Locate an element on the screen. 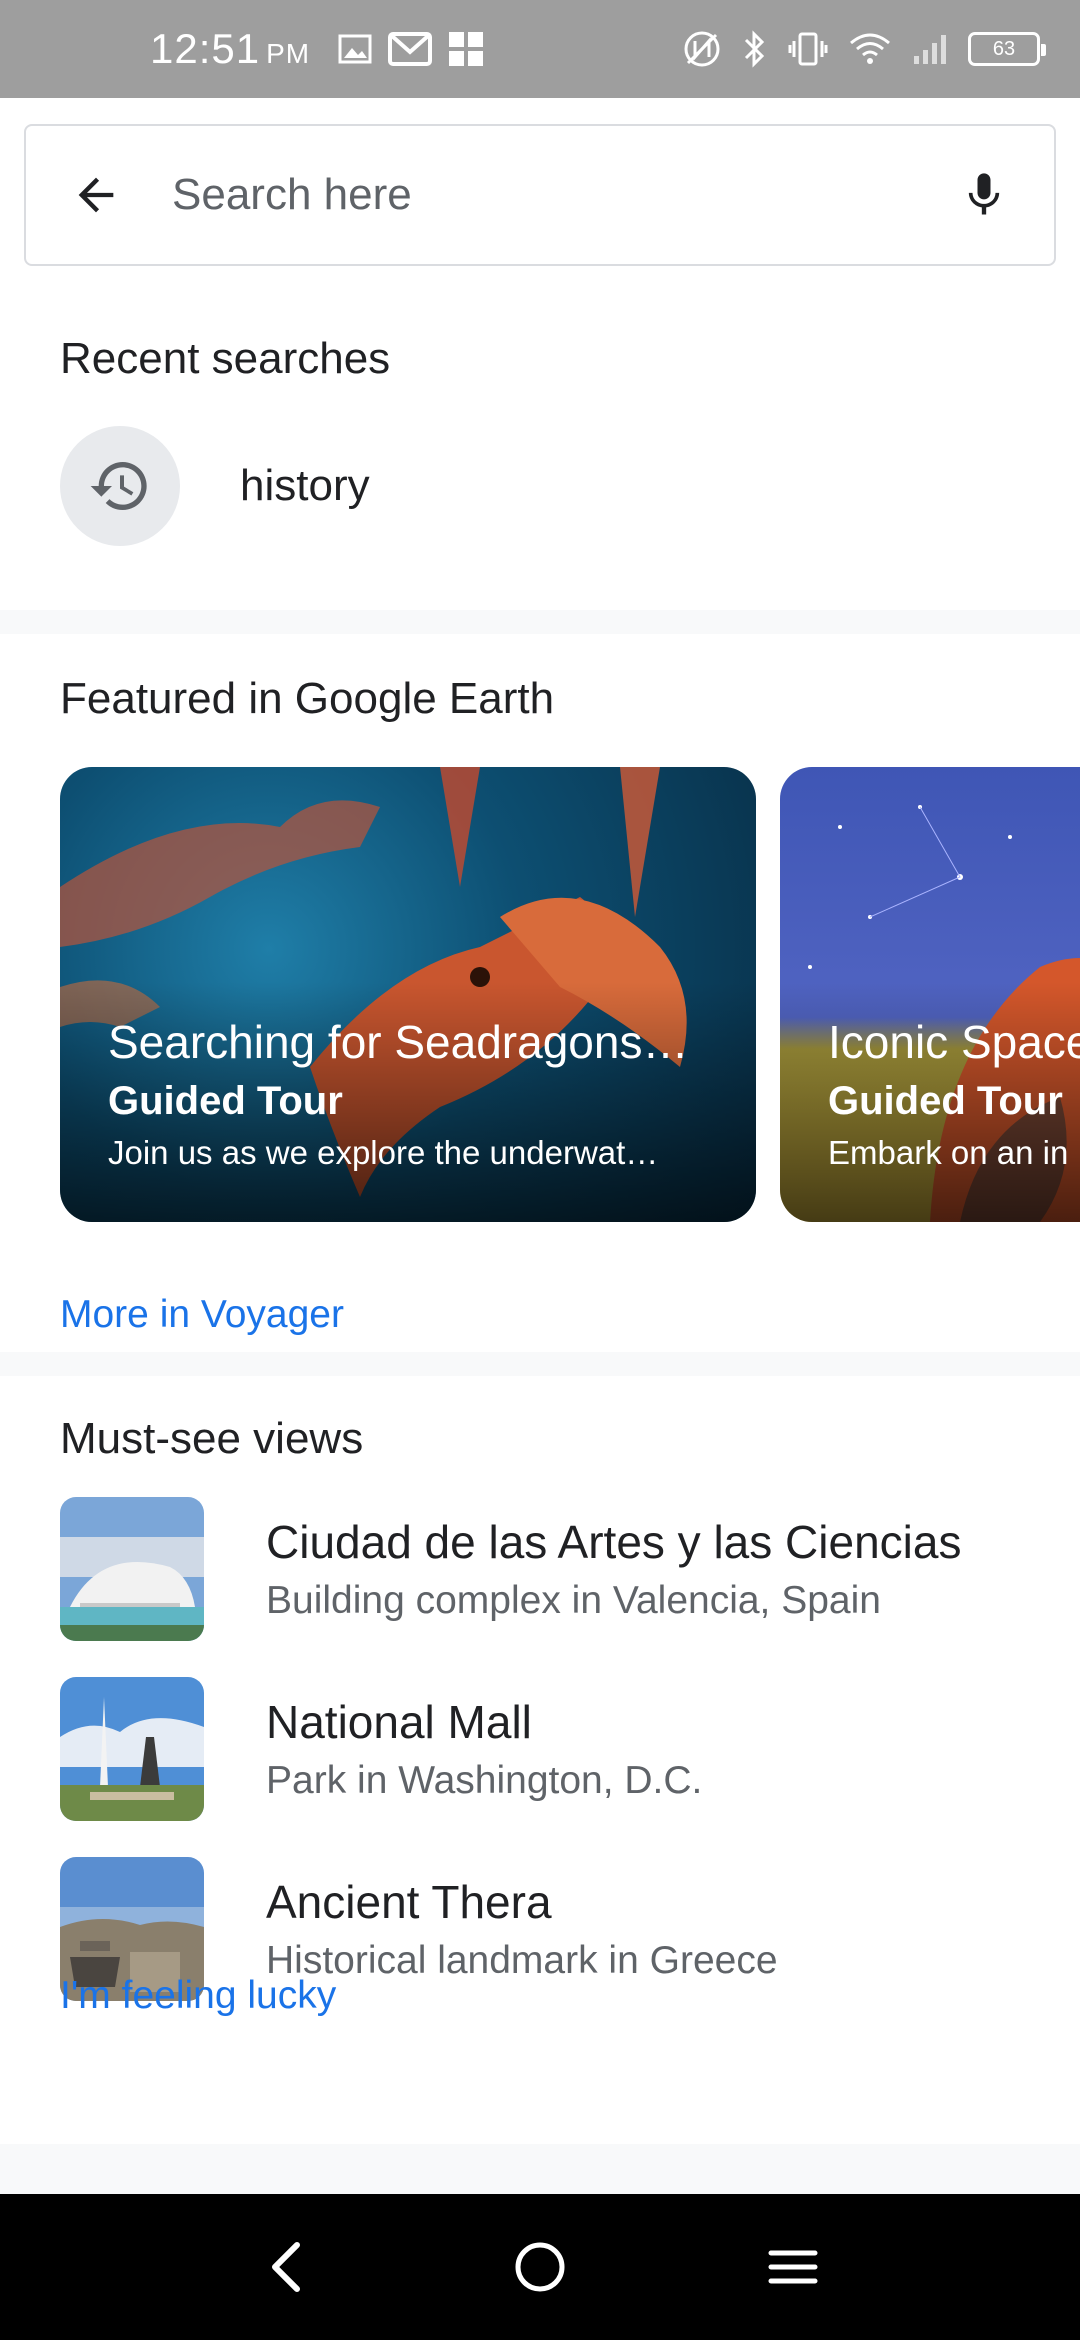 This screenshot has height=2340, width=1080. feeling-lucky-link: I'm feeling lucky is located at coordinates (198, 1996).